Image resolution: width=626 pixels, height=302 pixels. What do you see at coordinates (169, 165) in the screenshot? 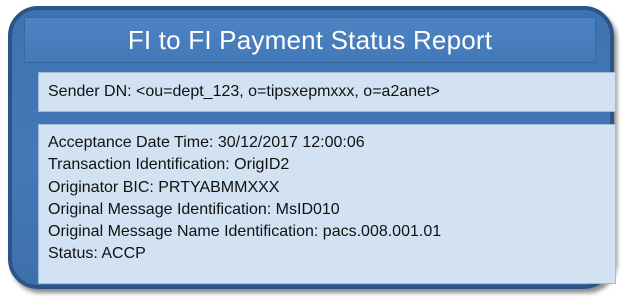
I see `transaction-identification: Transaction Identification: OrigID2` at bounding box center [169, 165].